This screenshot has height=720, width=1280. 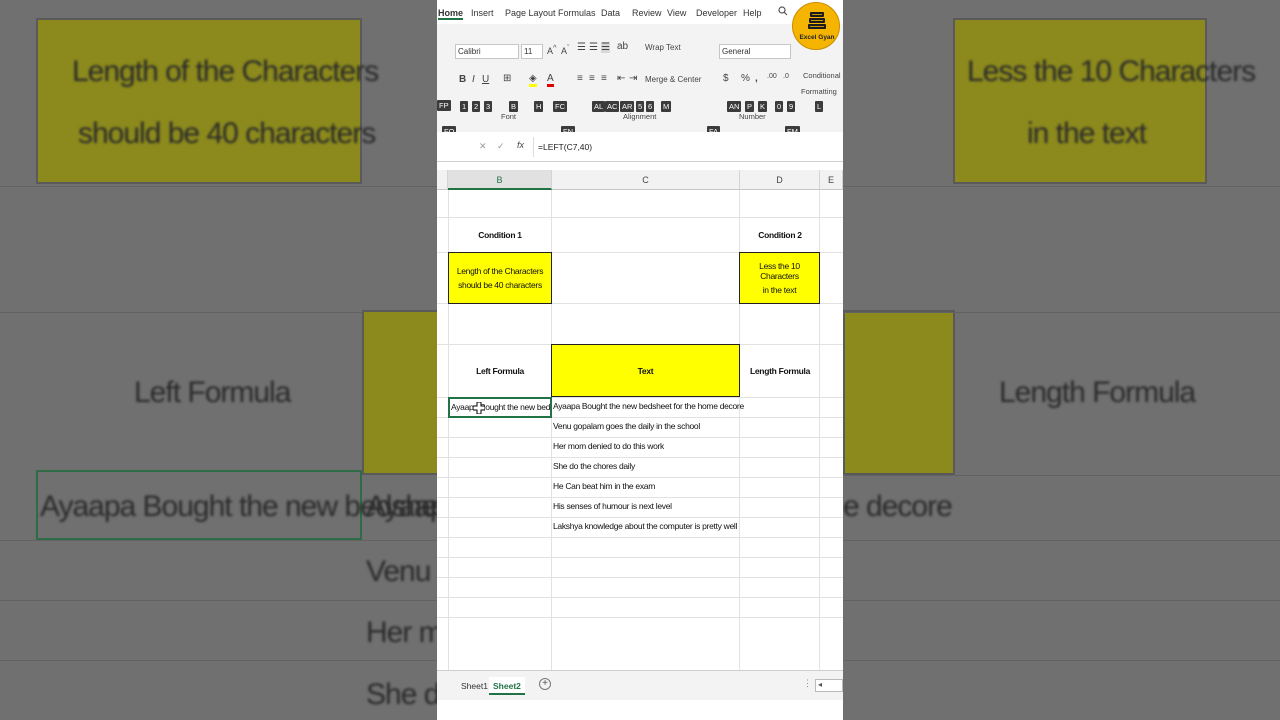 What do you see at coordinates (530, 13) in the screenshot?
I see `tab-page-layout: Page Layout` at bounding box center [530, 13].